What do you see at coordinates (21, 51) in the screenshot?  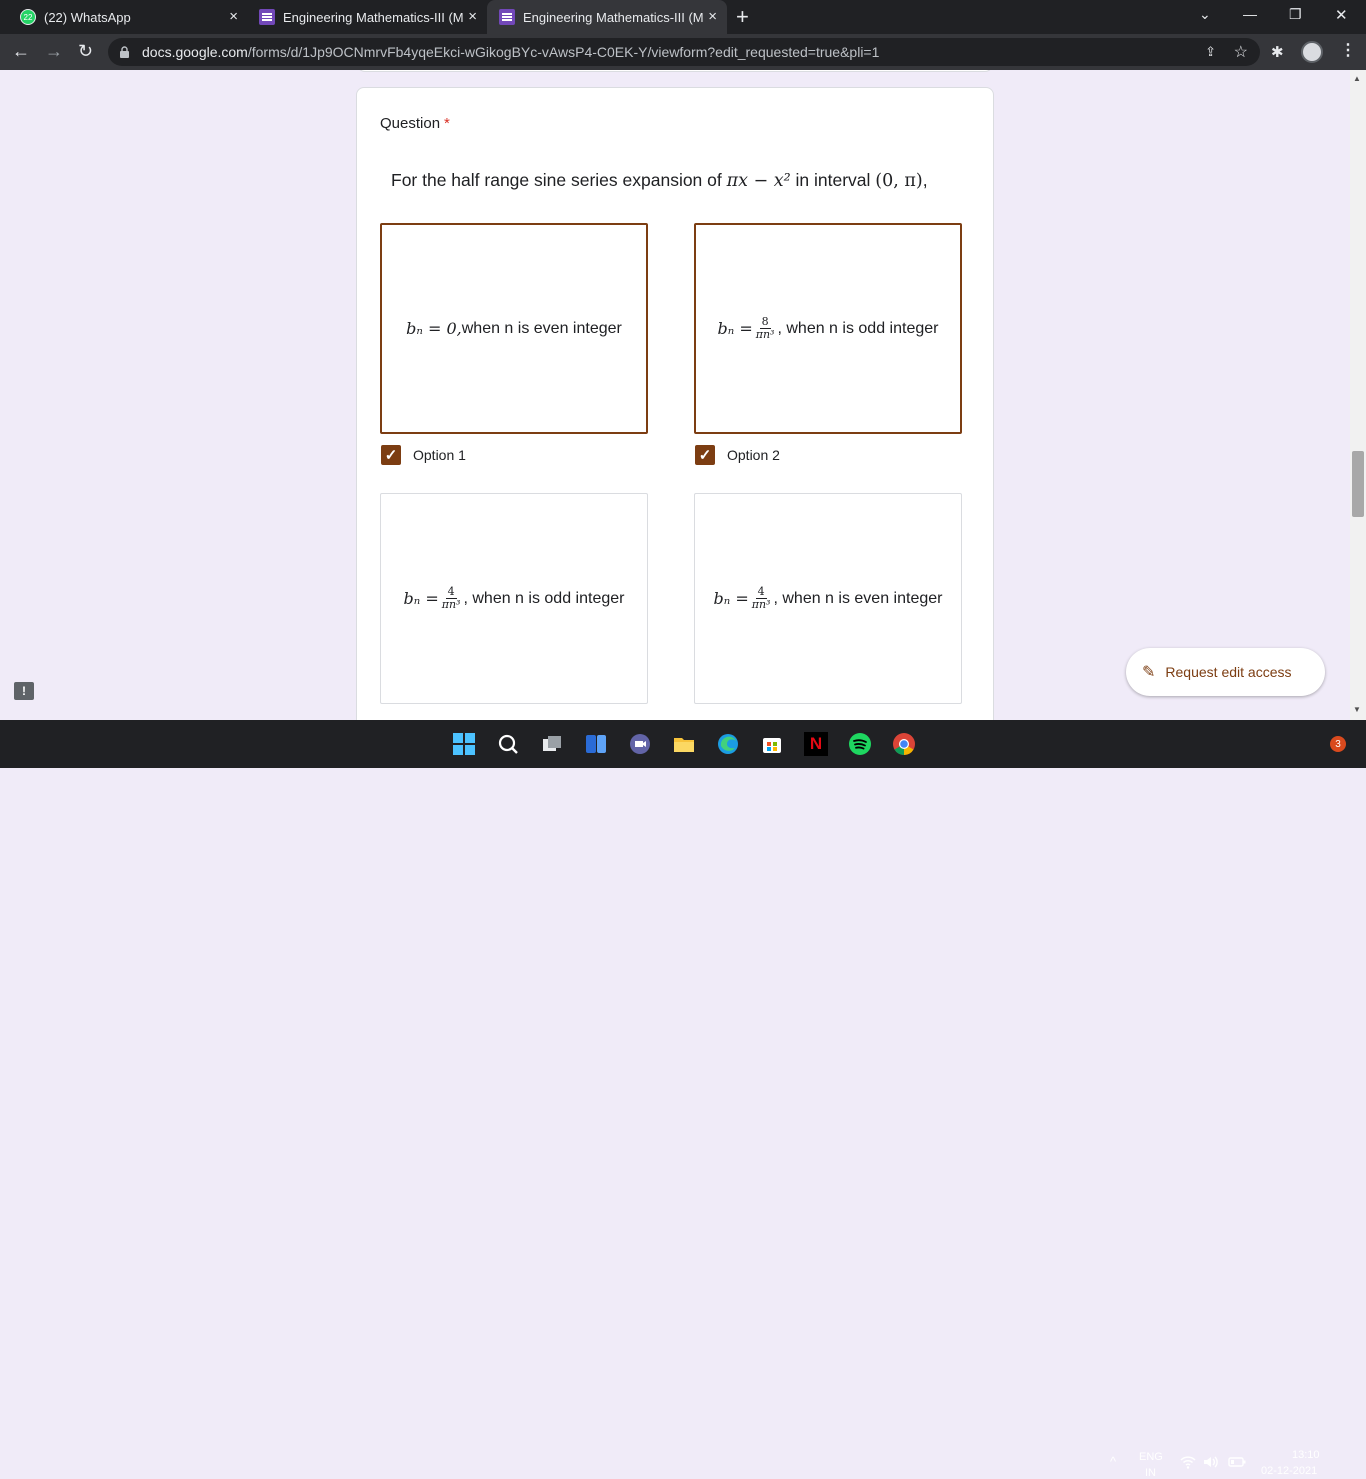 I see `back-button: ←` at bounding box center [21, 51].